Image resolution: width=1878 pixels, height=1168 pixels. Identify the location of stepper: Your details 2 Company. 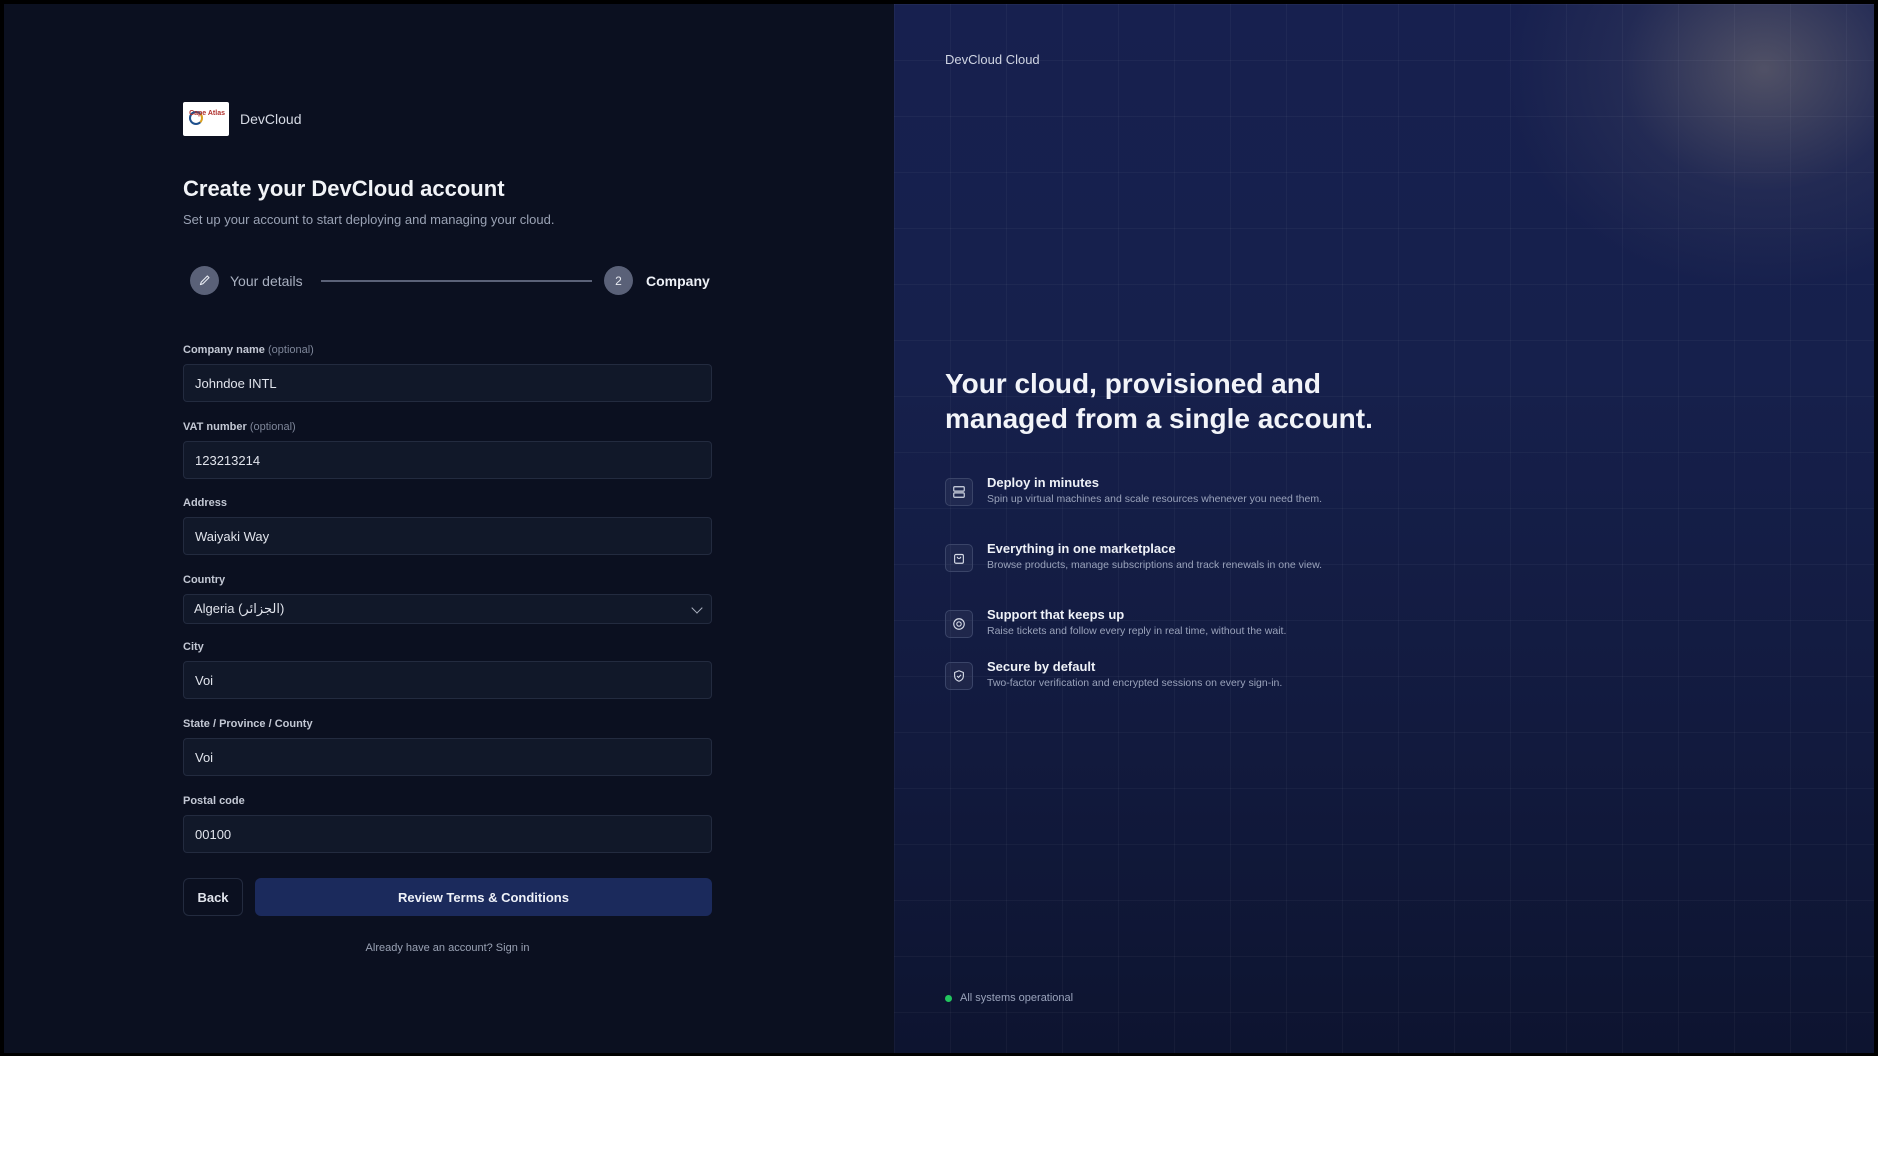
(450, 281).